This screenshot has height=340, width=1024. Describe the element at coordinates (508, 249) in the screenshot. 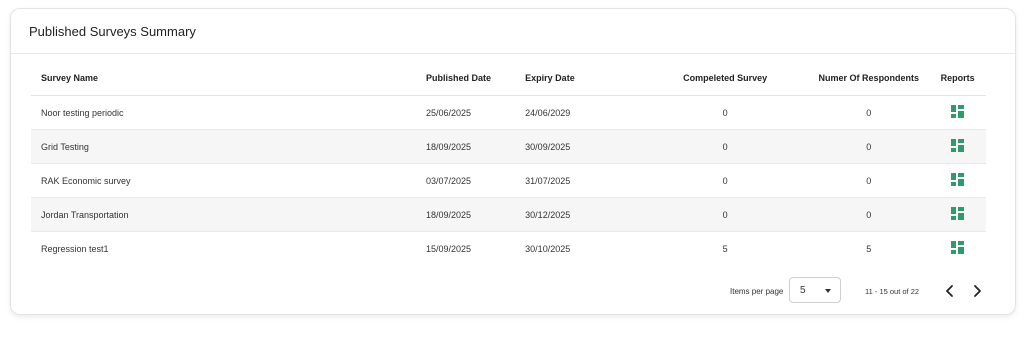

I see `table-row: Regression test1 15/09/2025 30/10/2025 5 5` at that location.